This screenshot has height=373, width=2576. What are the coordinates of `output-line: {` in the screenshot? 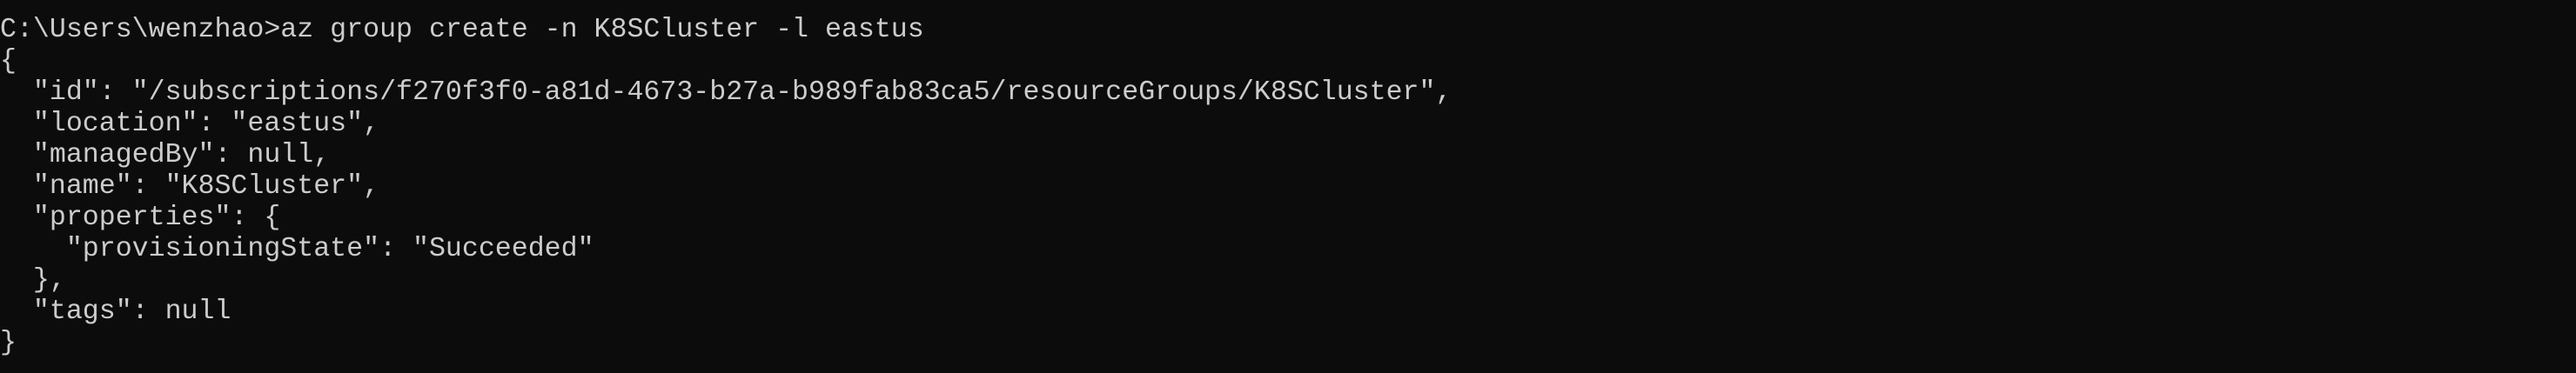 It's located at (8, 62).